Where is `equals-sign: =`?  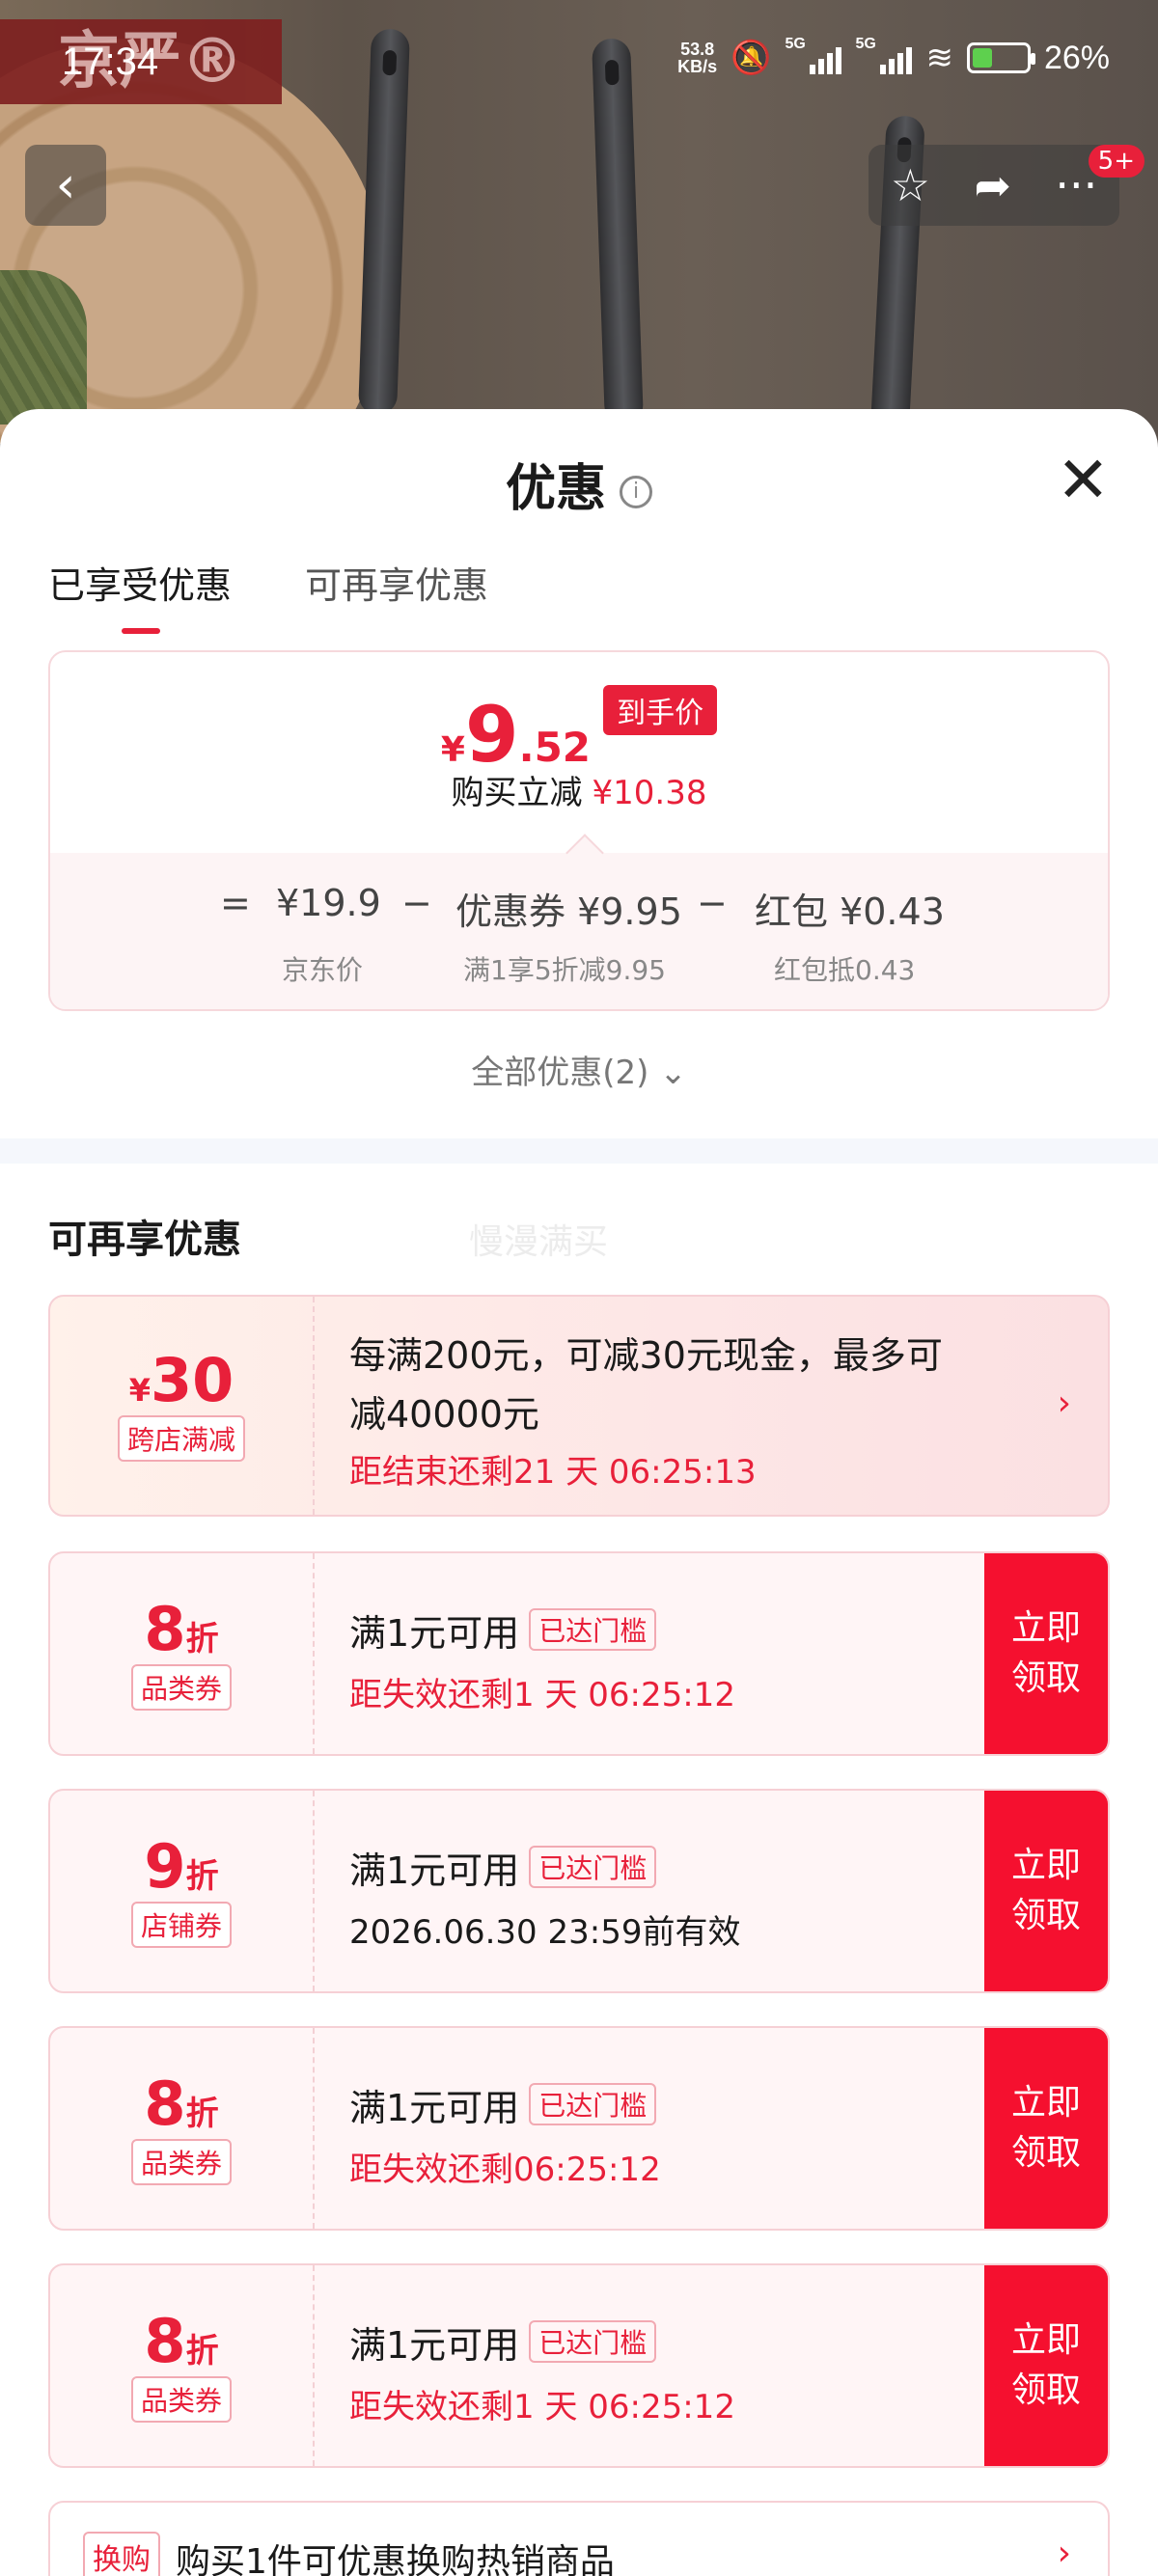 equals-sign: = is located at coordinates (235, 903).